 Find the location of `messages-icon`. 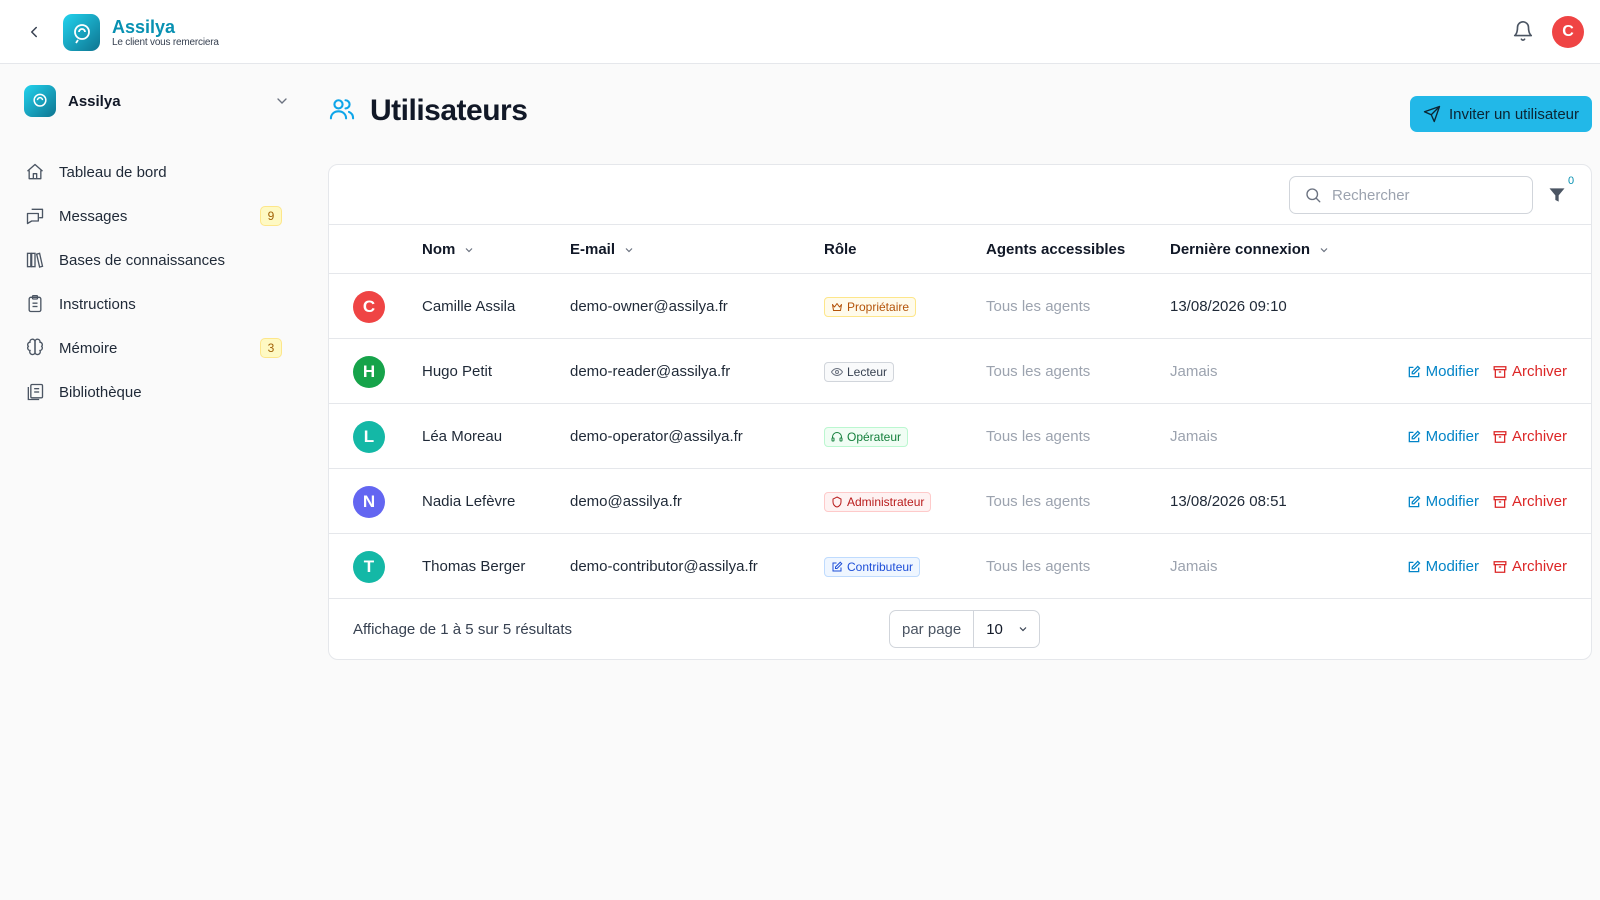

messages-icon is located at coordinates (35, 216).